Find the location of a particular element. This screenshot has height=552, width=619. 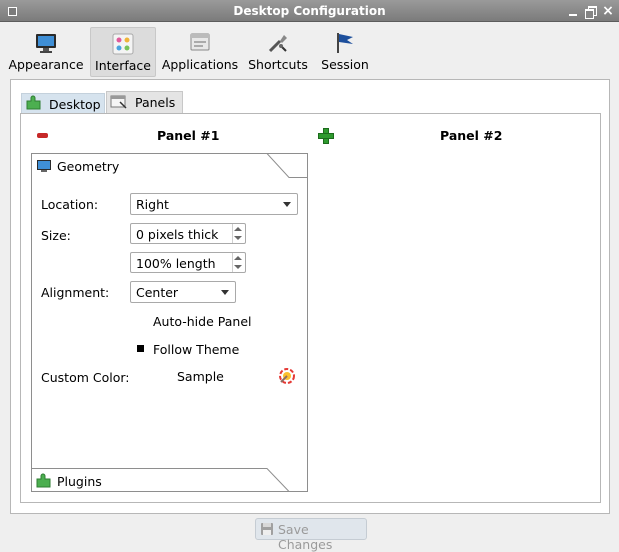

title-bar: Desktop Configuration × is located at coordinates (309, 11).